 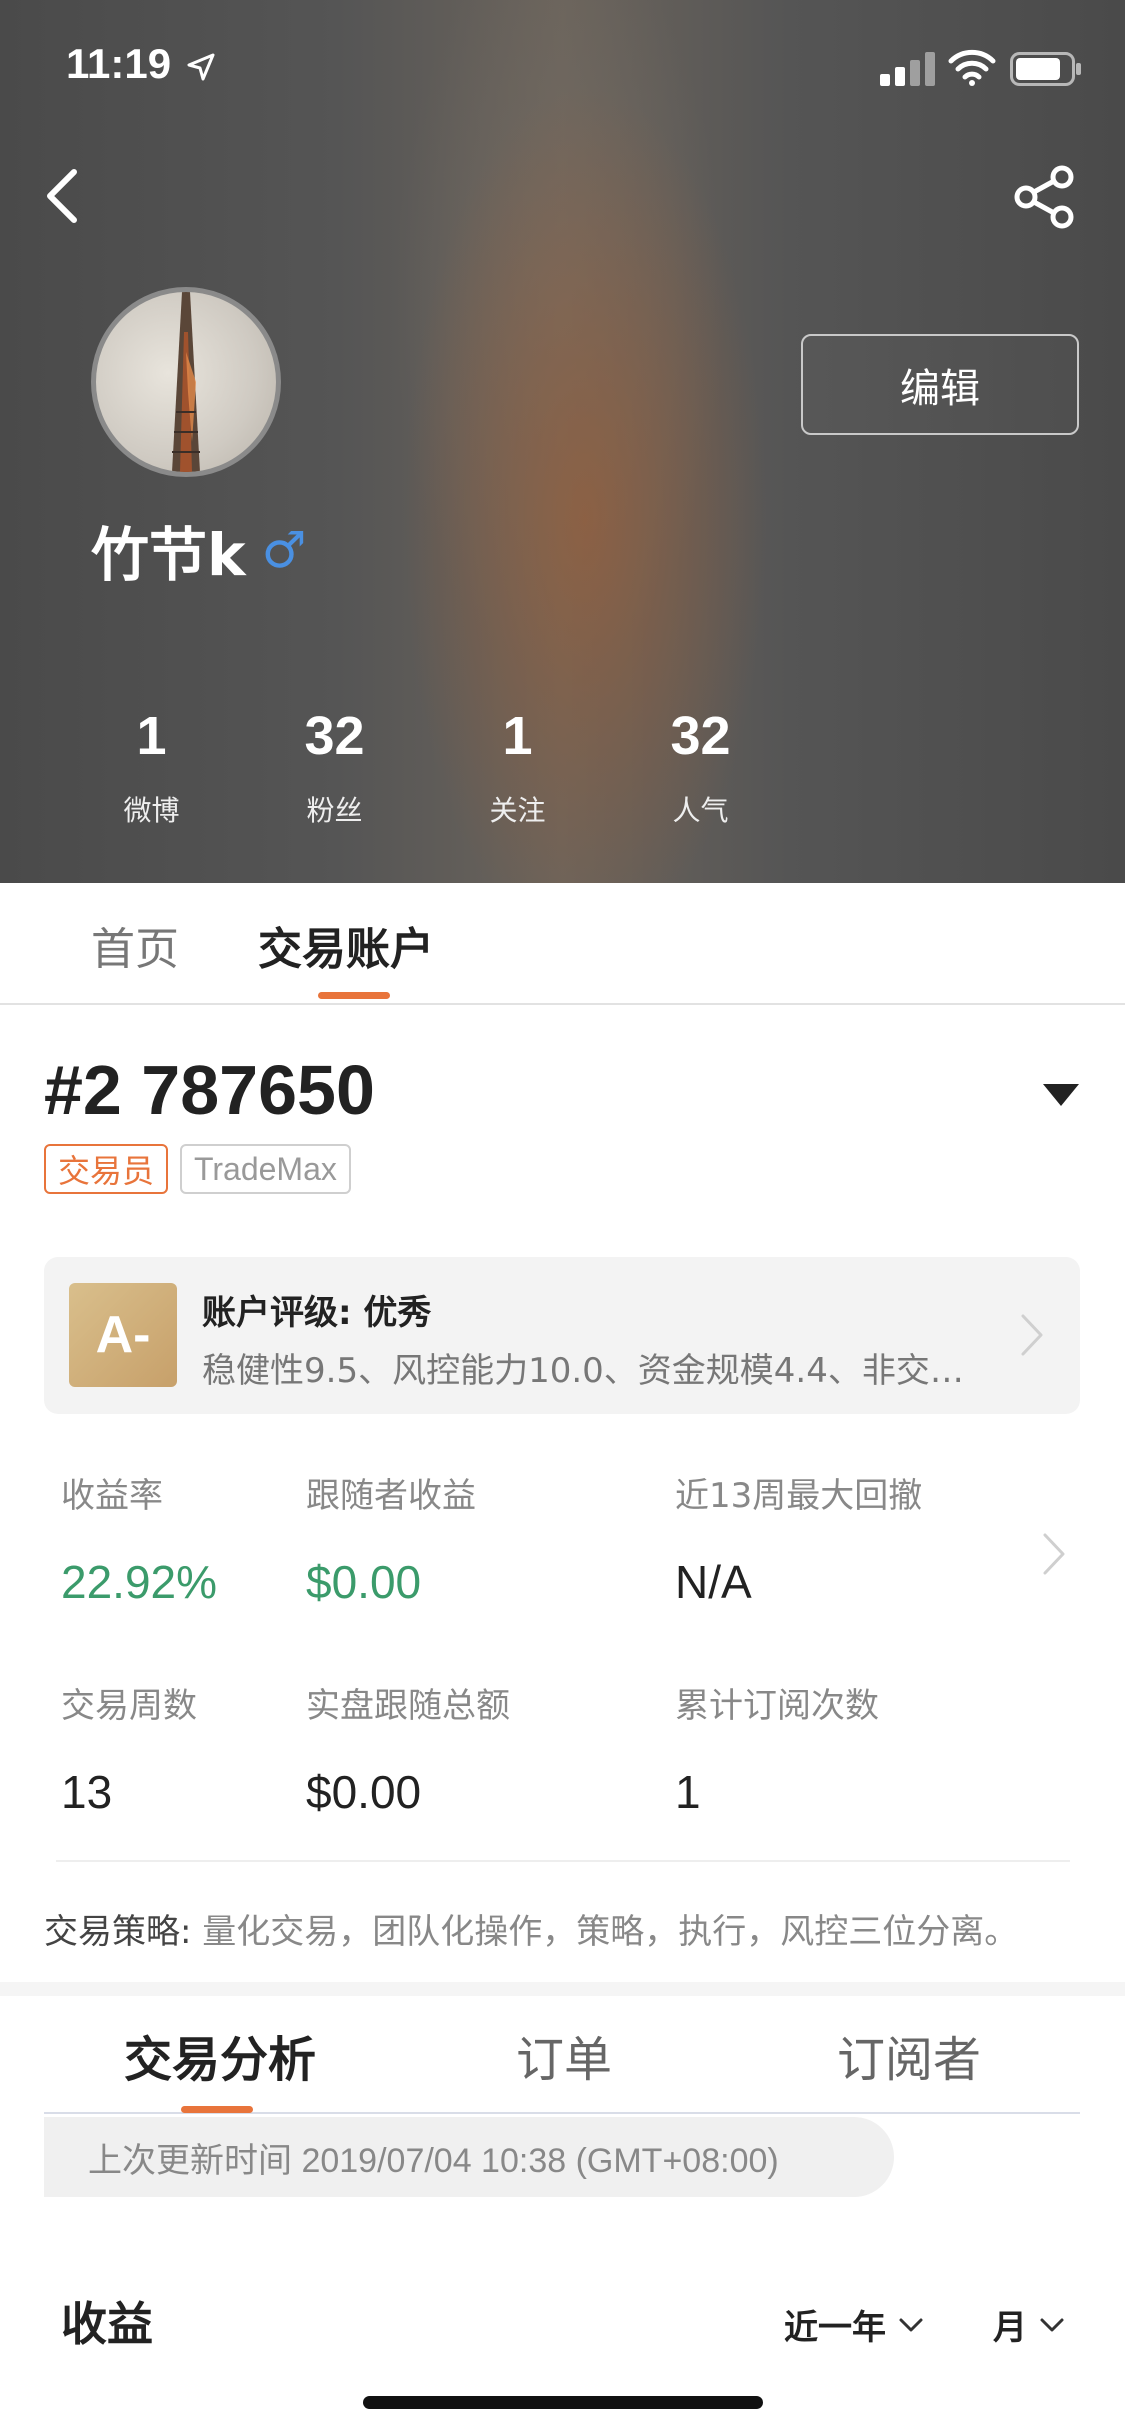 I want to click on stat-label: 关注, so click(x=517, y=810).